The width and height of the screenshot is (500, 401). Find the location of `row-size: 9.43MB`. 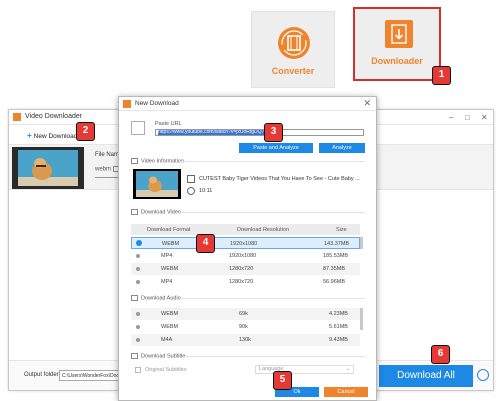

row-size: 9.43MB is located at coordinates (338, 340).